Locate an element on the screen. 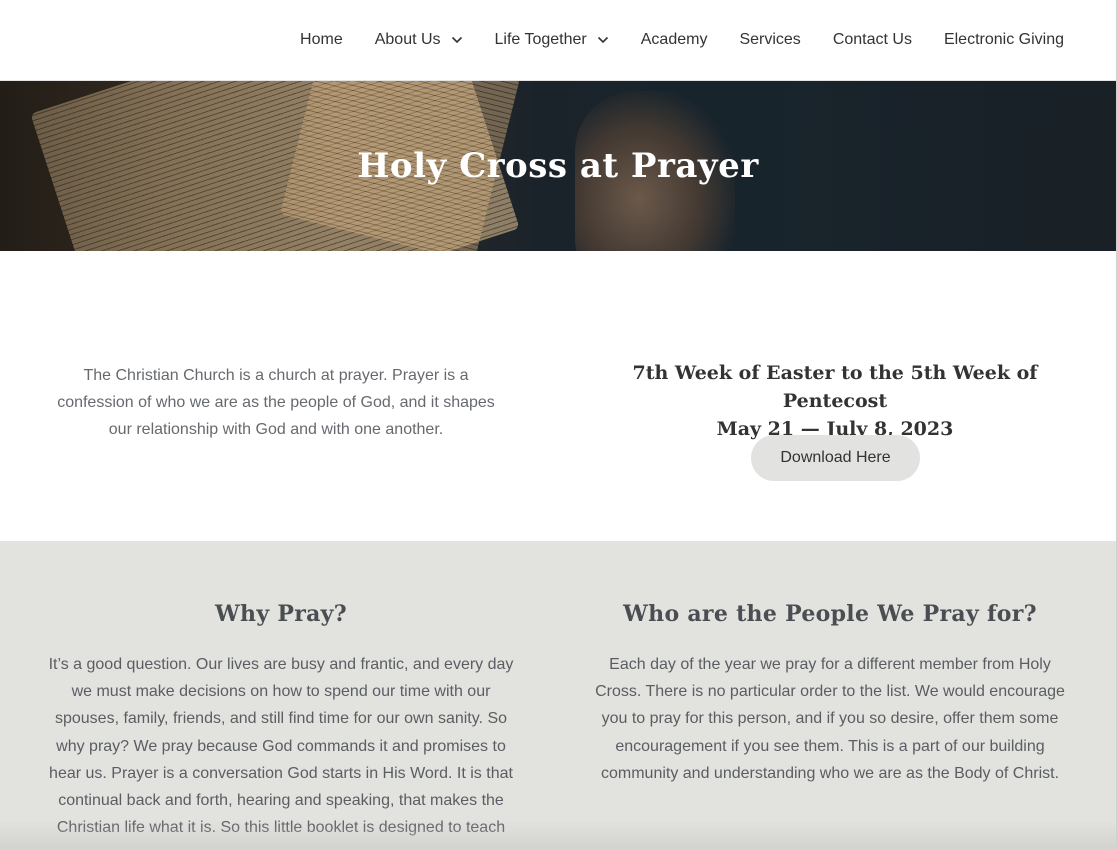 This screenshot has height=849, width=1117. nav-item-label: Electronic Giving is located at coordinates (1003, 39).